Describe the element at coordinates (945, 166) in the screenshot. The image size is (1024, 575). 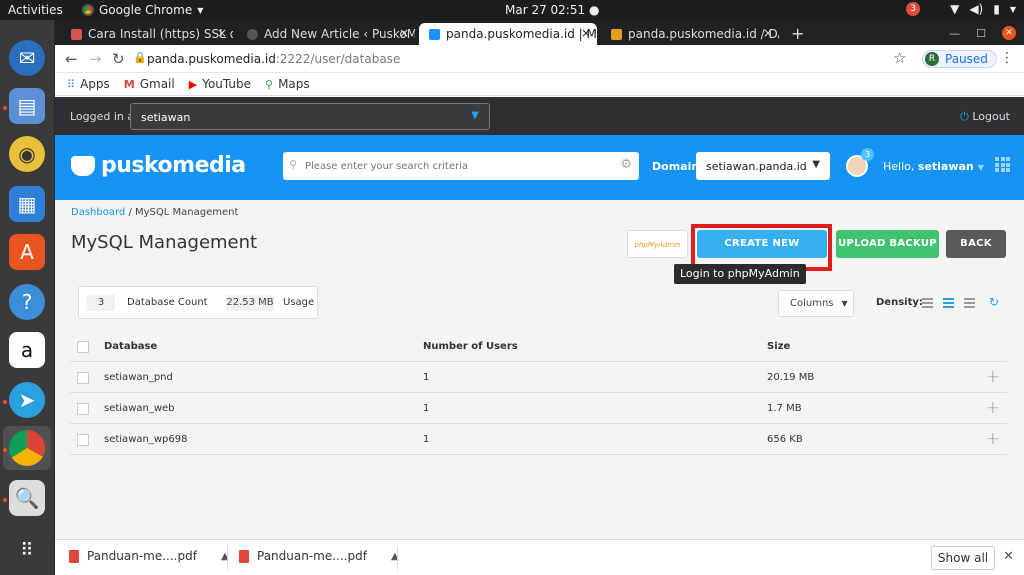
I see `username: setiawan` at that location.